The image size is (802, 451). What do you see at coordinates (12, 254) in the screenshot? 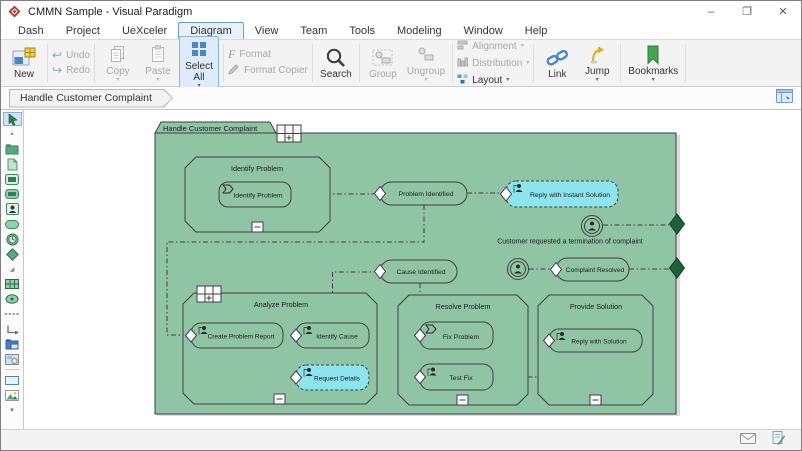
I see `sentry-tool` at bounding box center [12, 254].